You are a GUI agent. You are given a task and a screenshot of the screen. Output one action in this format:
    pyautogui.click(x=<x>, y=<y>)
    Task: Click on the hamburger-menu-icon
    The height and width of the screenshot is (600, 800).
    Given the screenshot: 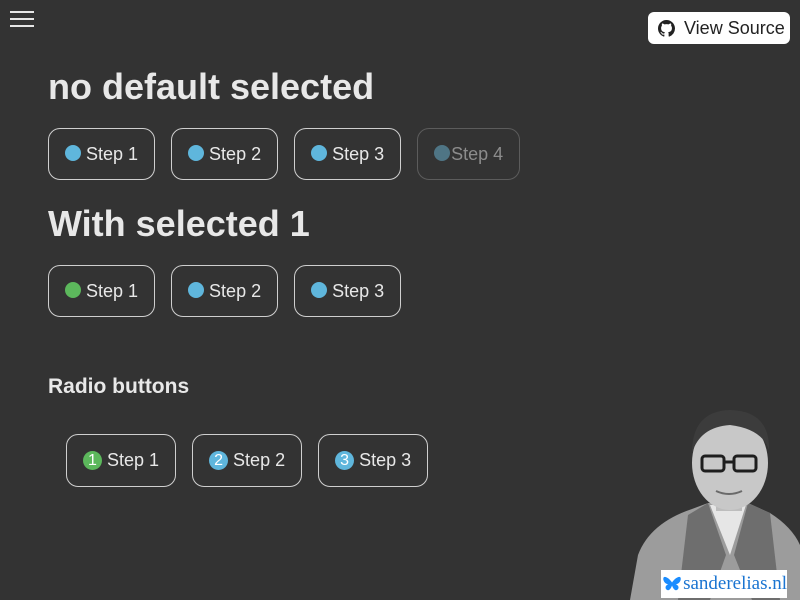 What is the action you would take?
    pyautogui.click(x=22, y=19)
    